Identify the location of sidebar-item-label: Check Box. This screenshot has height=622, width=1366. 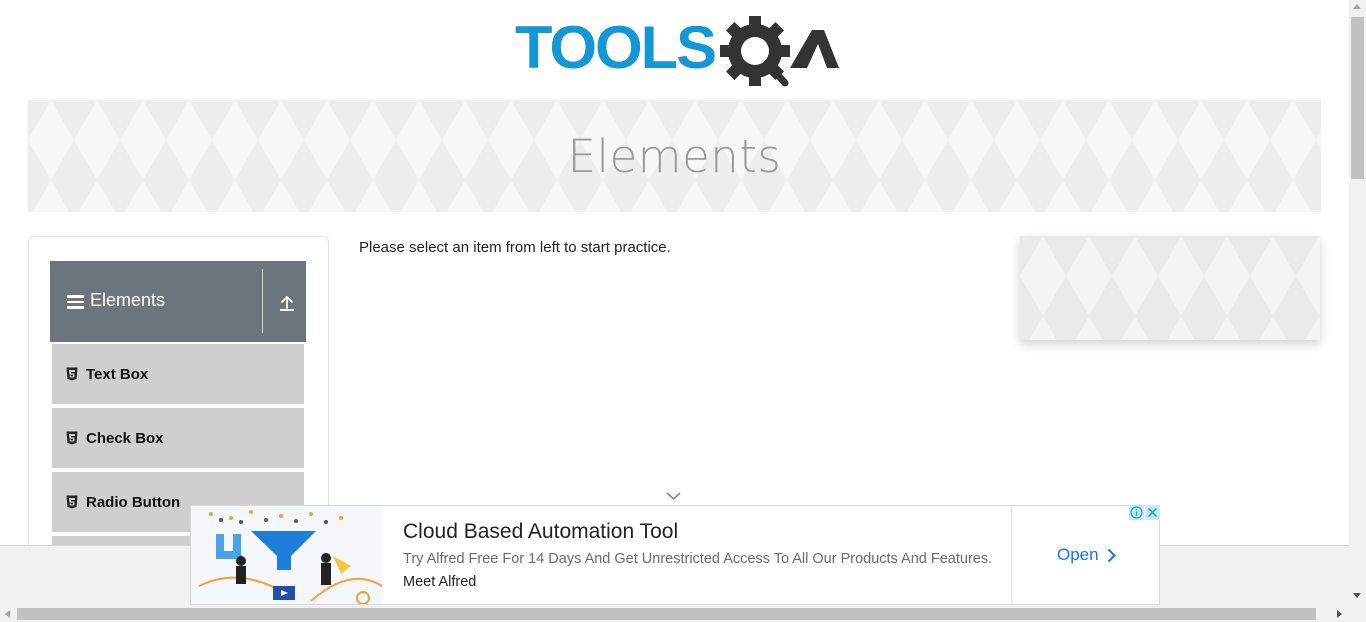
(125, 438).